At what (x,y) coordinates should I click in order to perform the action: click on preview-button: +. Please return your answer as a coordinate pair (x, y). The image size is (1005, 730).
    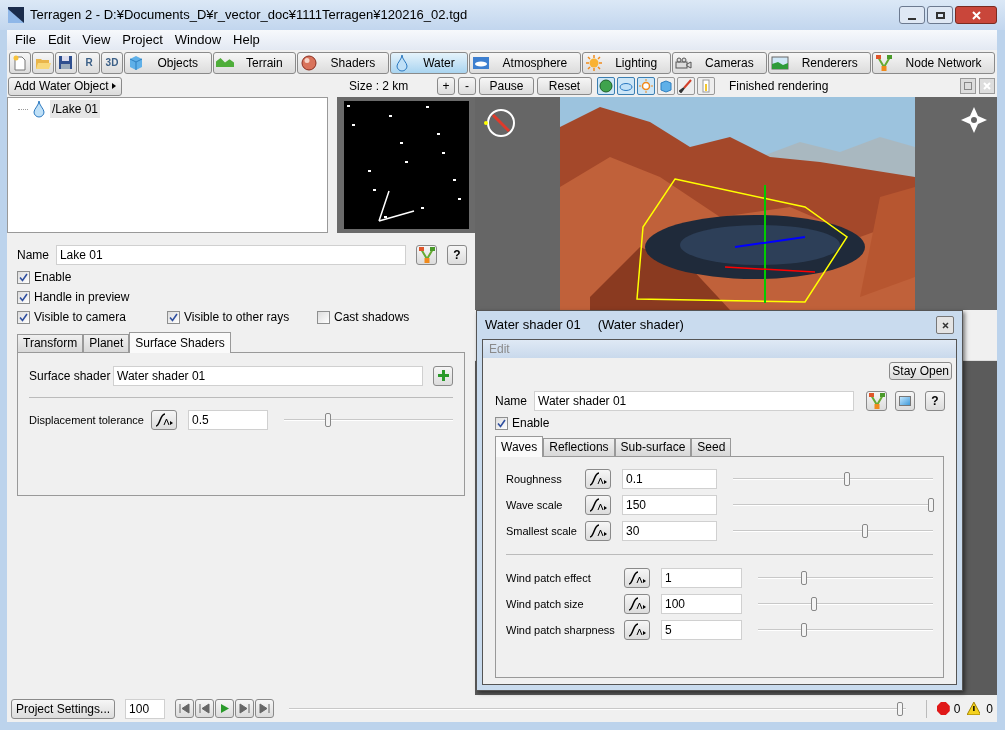
    Looking at the image, I should click on (446, 86).